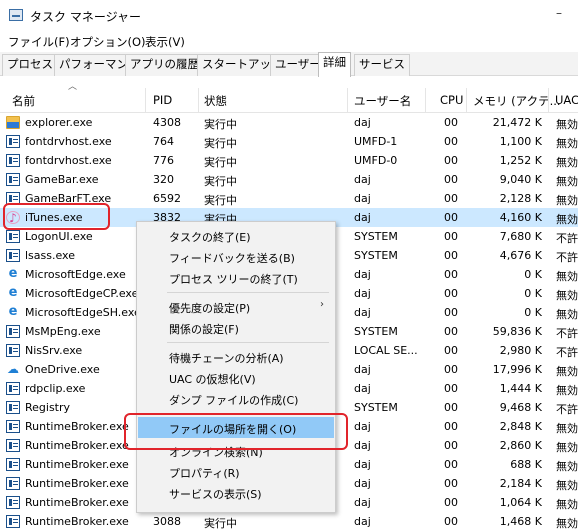  What do you see at coordinates (334, 64) in the screenshot?
I see `tab-details: 詳細` at bounding box center [334, 64].